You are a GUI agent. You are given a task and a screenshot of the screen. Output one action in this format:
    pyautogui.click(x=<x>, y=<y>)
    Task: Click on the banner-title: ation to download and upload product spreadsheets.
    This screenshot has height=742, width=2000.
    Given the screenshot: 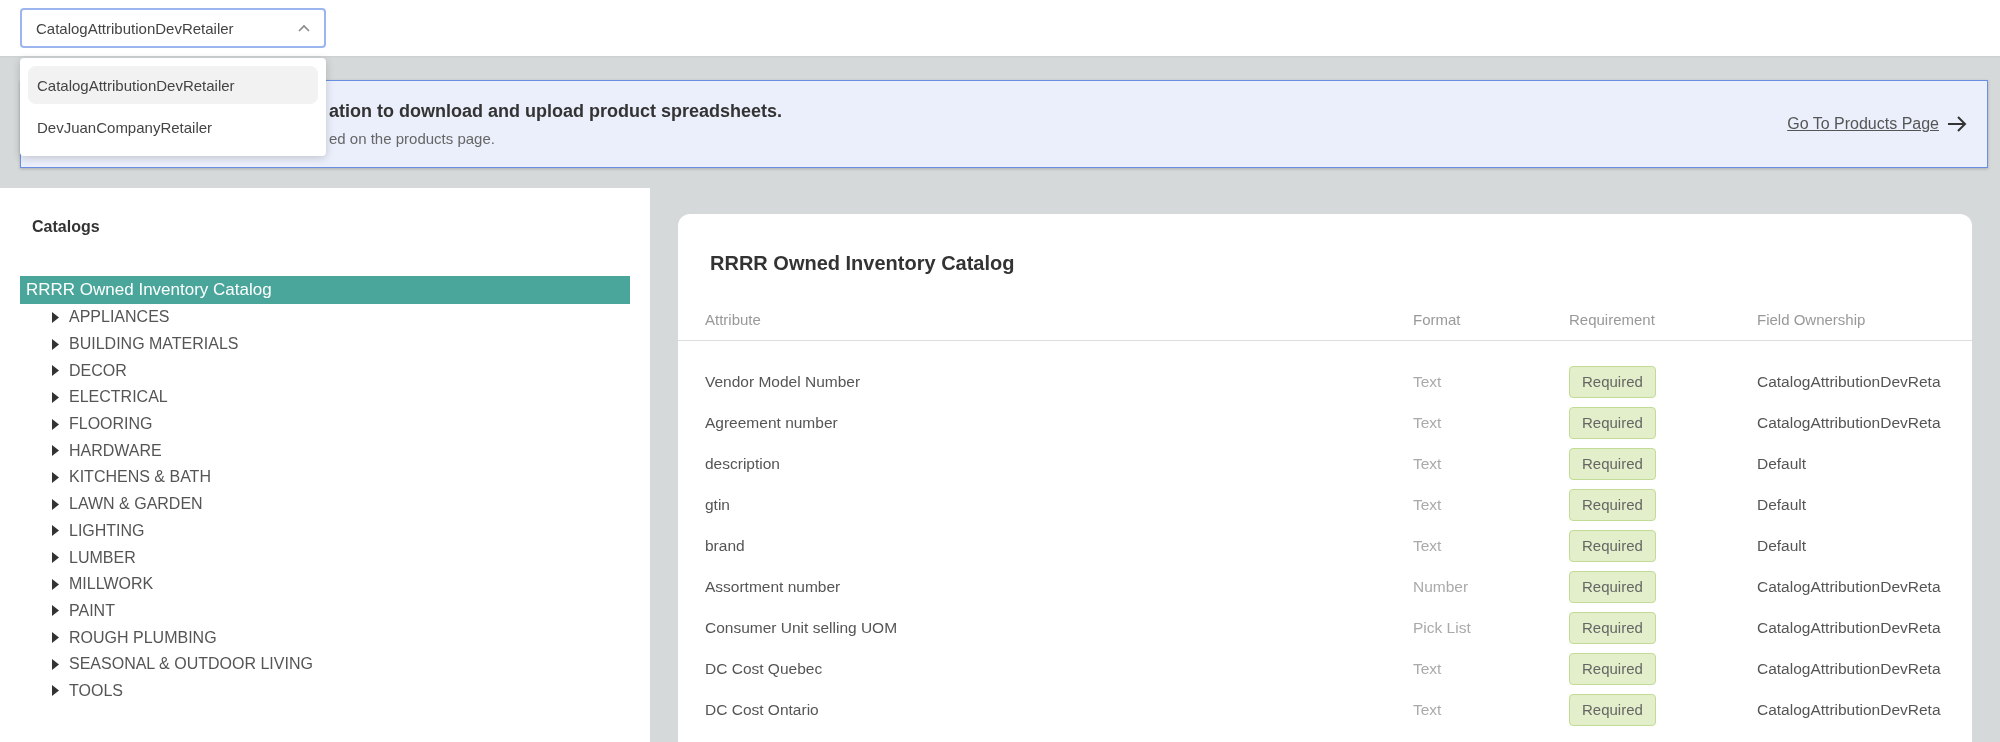 What is the action you would take?
    pyautogui.click(x=556, y=111)
    